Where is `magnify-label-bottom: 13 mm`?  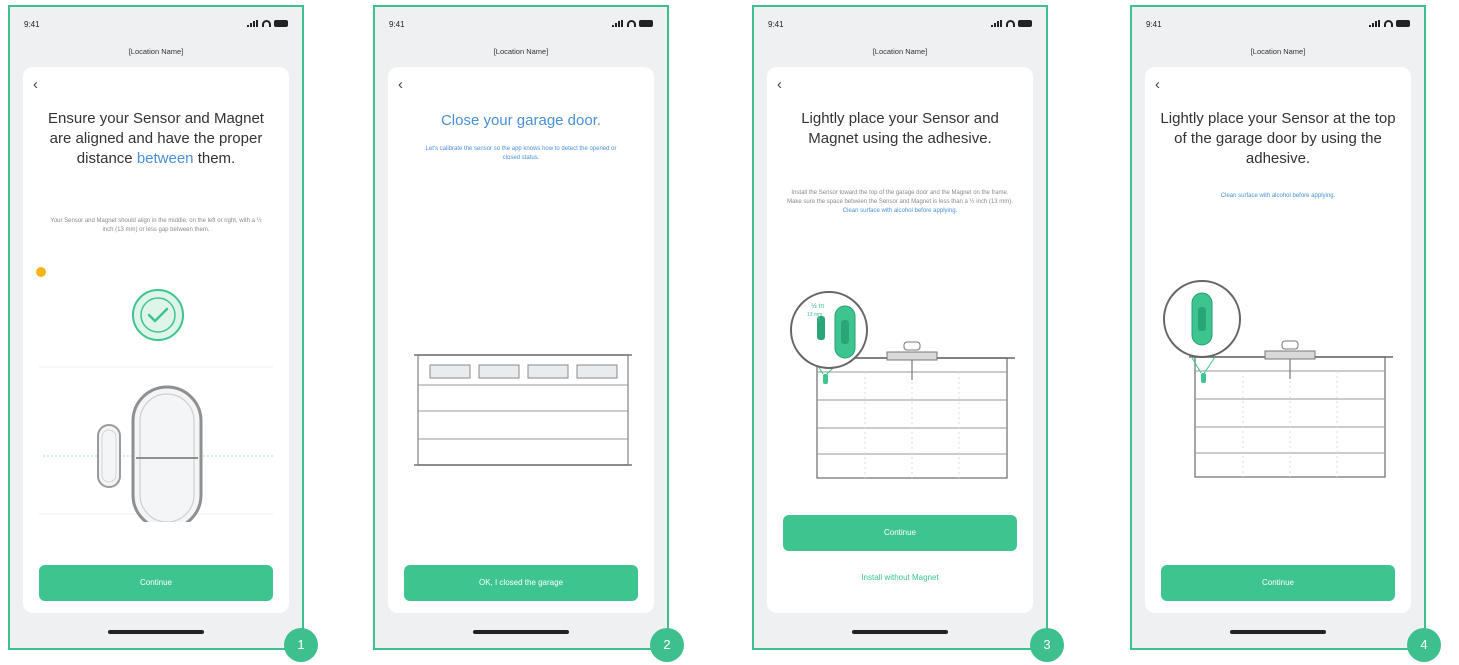
magnify-label-bottom: 13 mm is located at coordinates (814, 315).